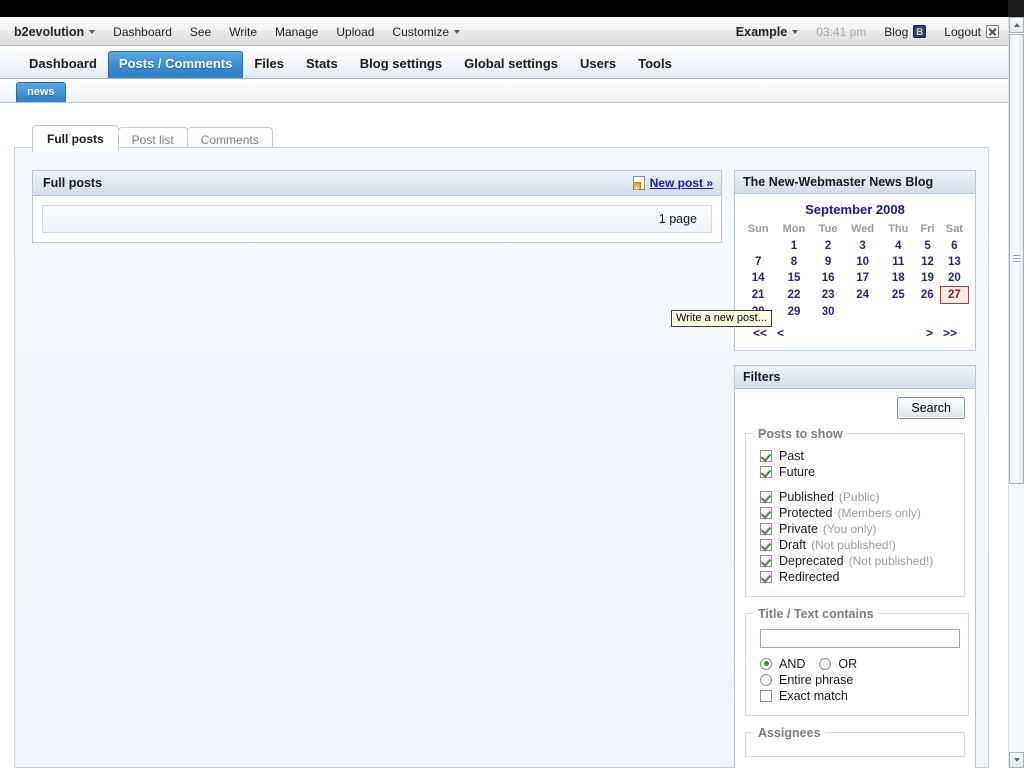 The height and width of the screenshot is (768, 1024). What do you see at coordinates (858, 513) in the screenshot?
I see `filter-checkbox-protected: Protected (Members only)` at bounding box center [858, 513].